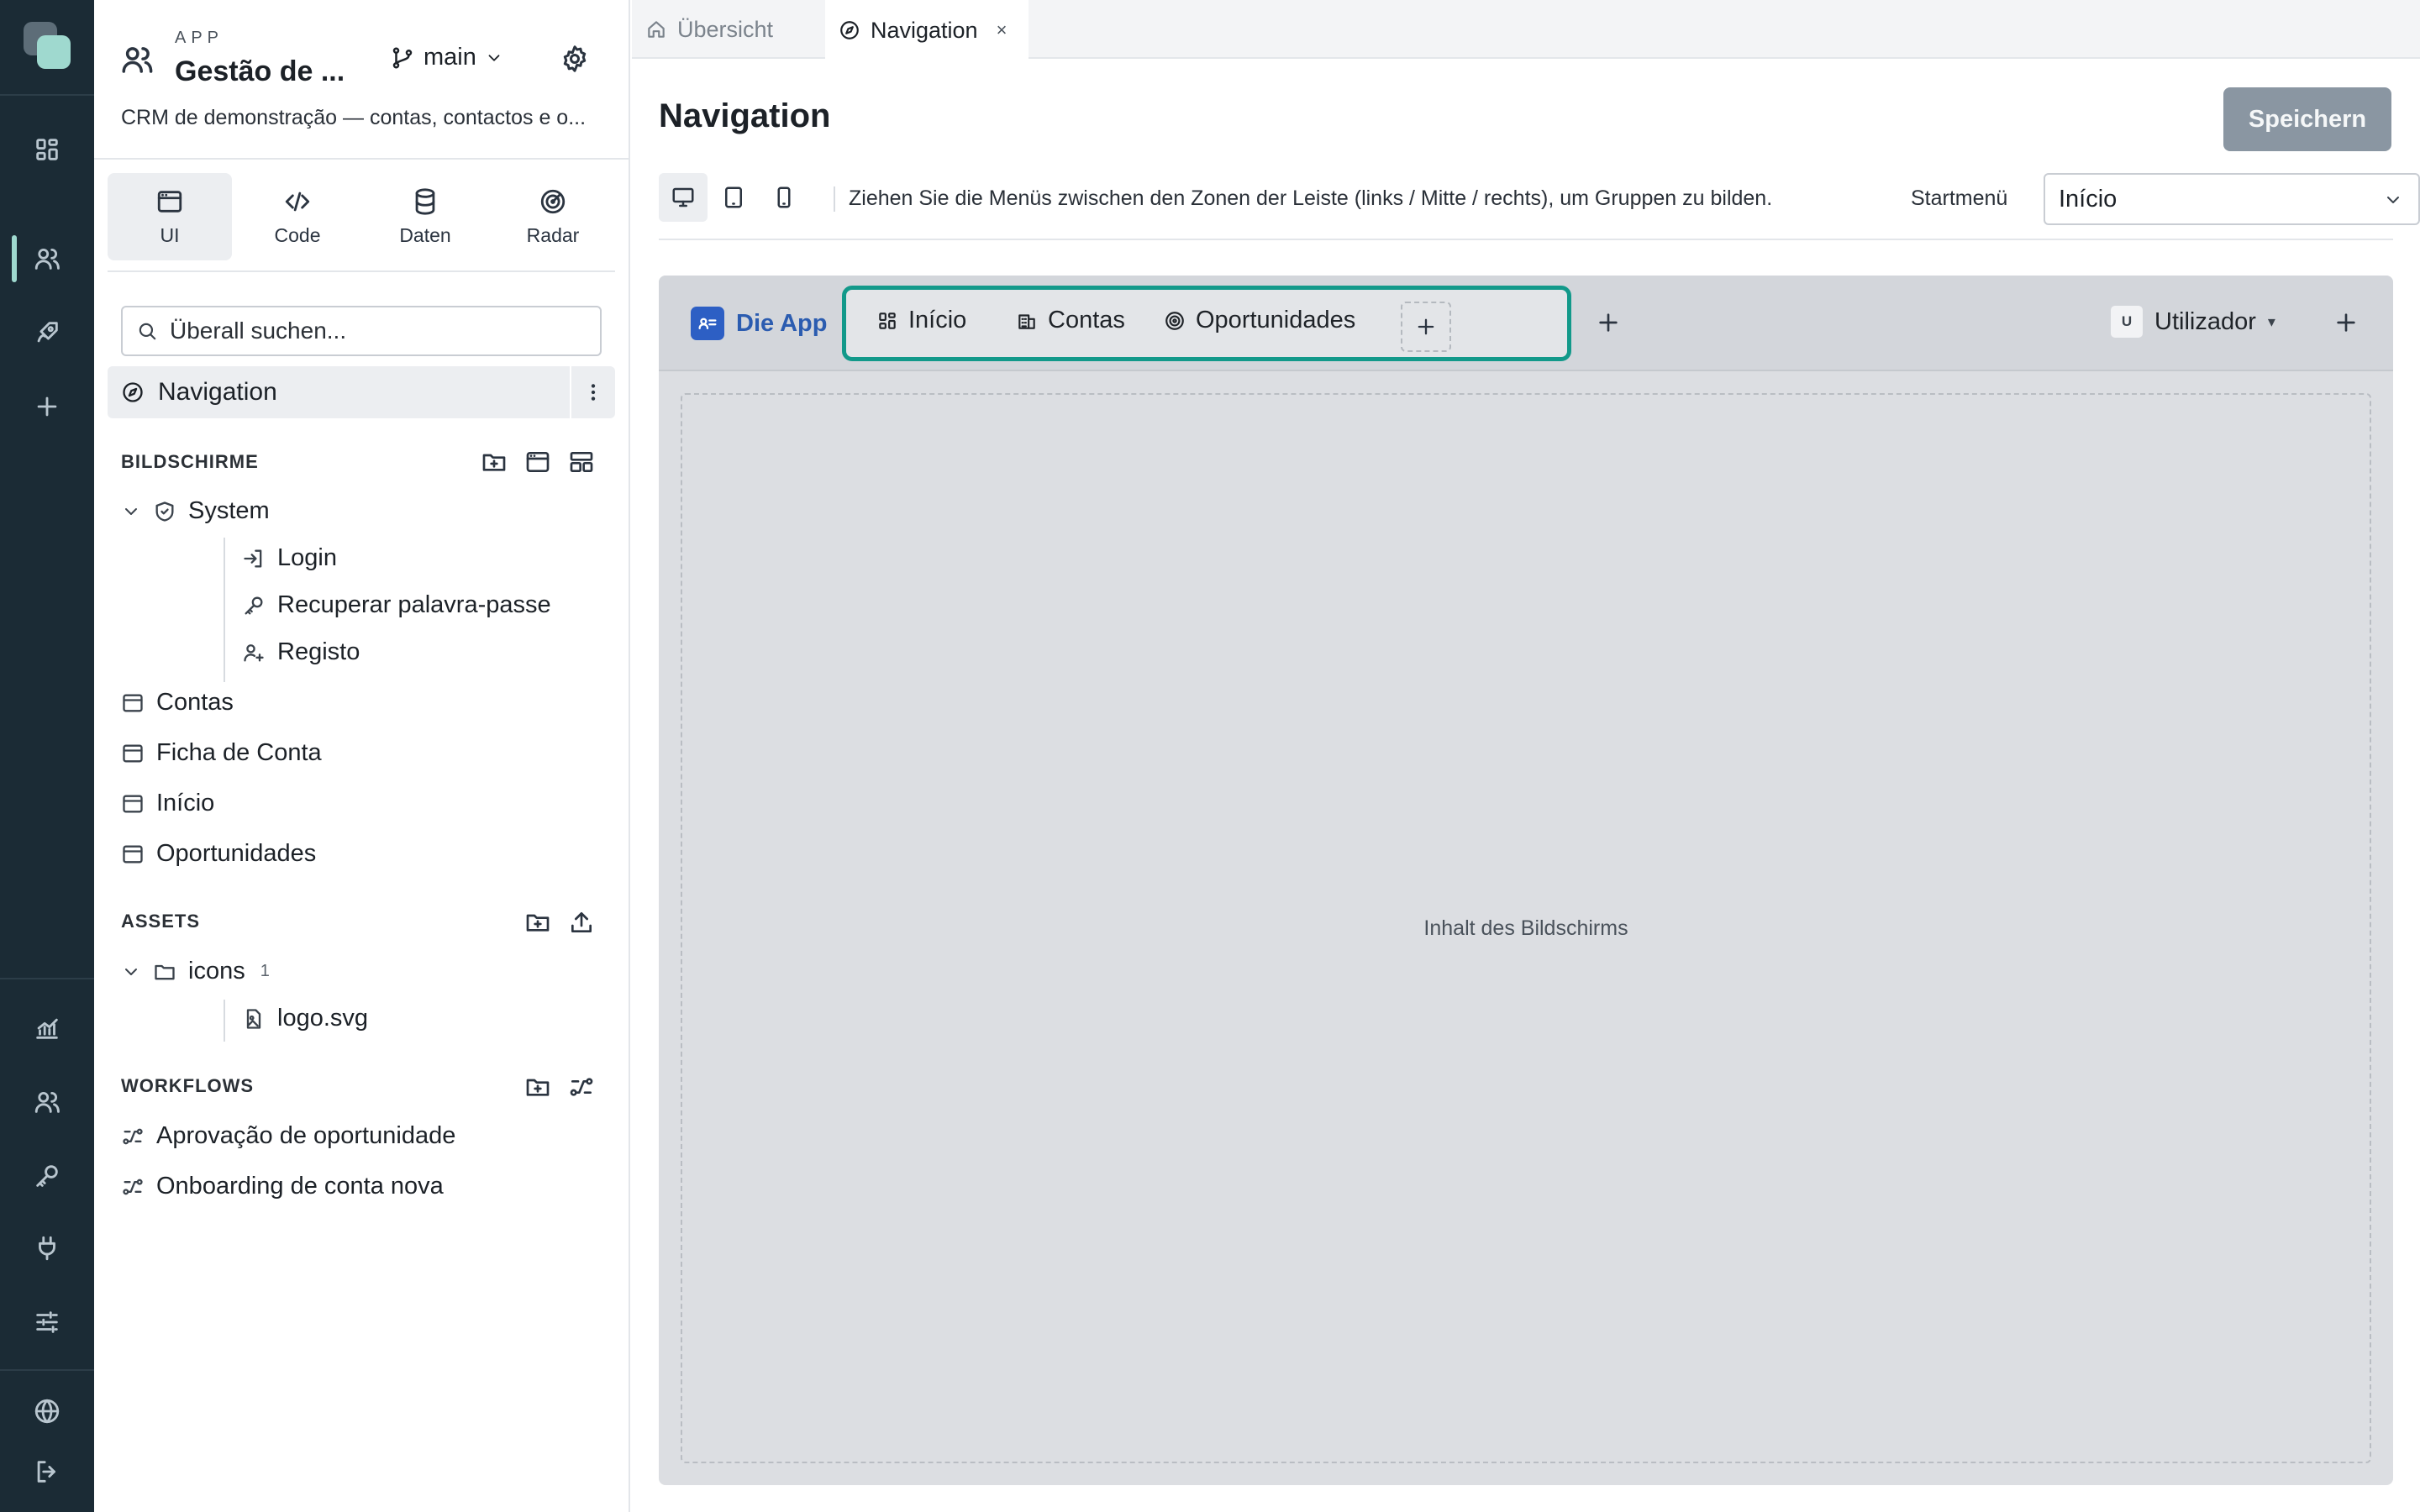 Image resolution: width=2420 pixels, height=1512 pixels. I want to click on target-icon, so click(1174, 320).